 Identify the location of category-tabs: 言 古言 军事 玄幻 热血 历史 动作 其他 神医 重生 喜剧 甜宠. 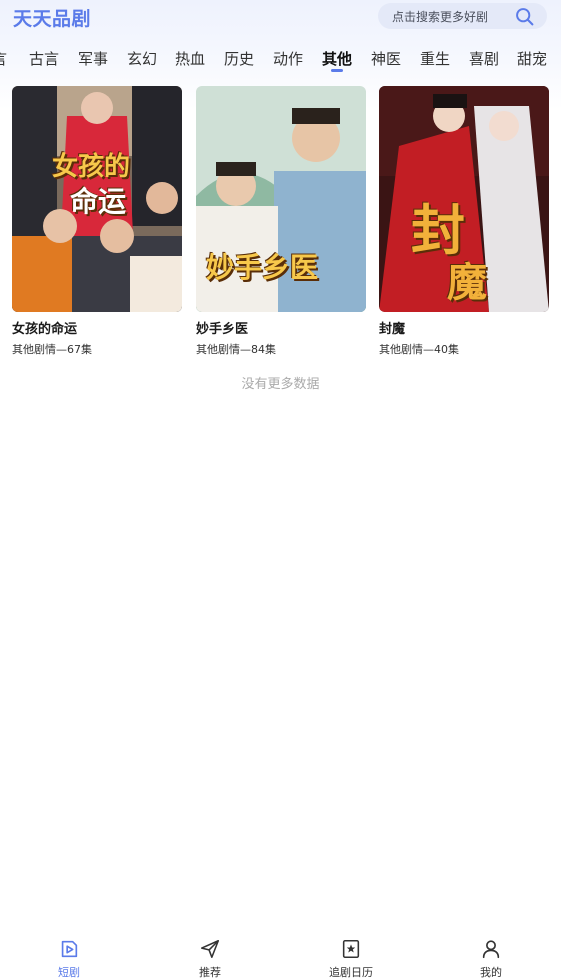
(280, 58).